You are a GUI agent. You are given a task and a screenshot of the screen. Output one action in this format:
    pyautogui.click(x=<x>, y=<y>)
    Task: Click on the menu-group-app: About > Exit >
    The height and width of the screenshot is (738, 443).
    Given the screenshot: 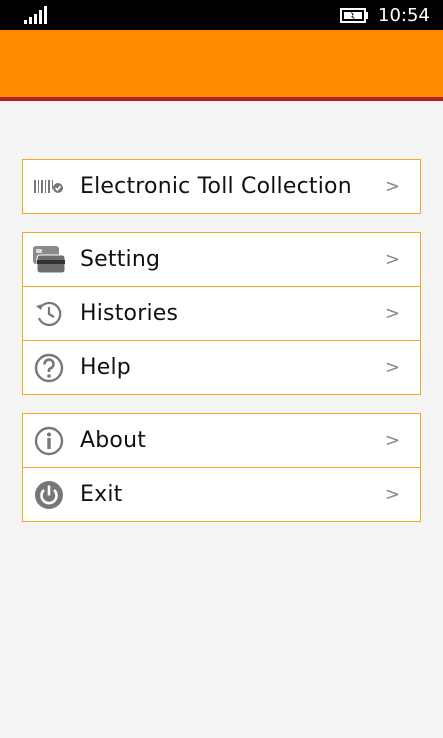 What is the action you would take?
    pyautogui.click(x=221, y=467)
    